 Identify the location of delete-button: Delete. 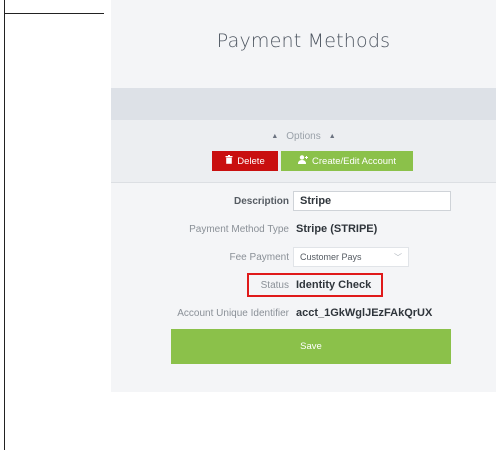
(245, 161).